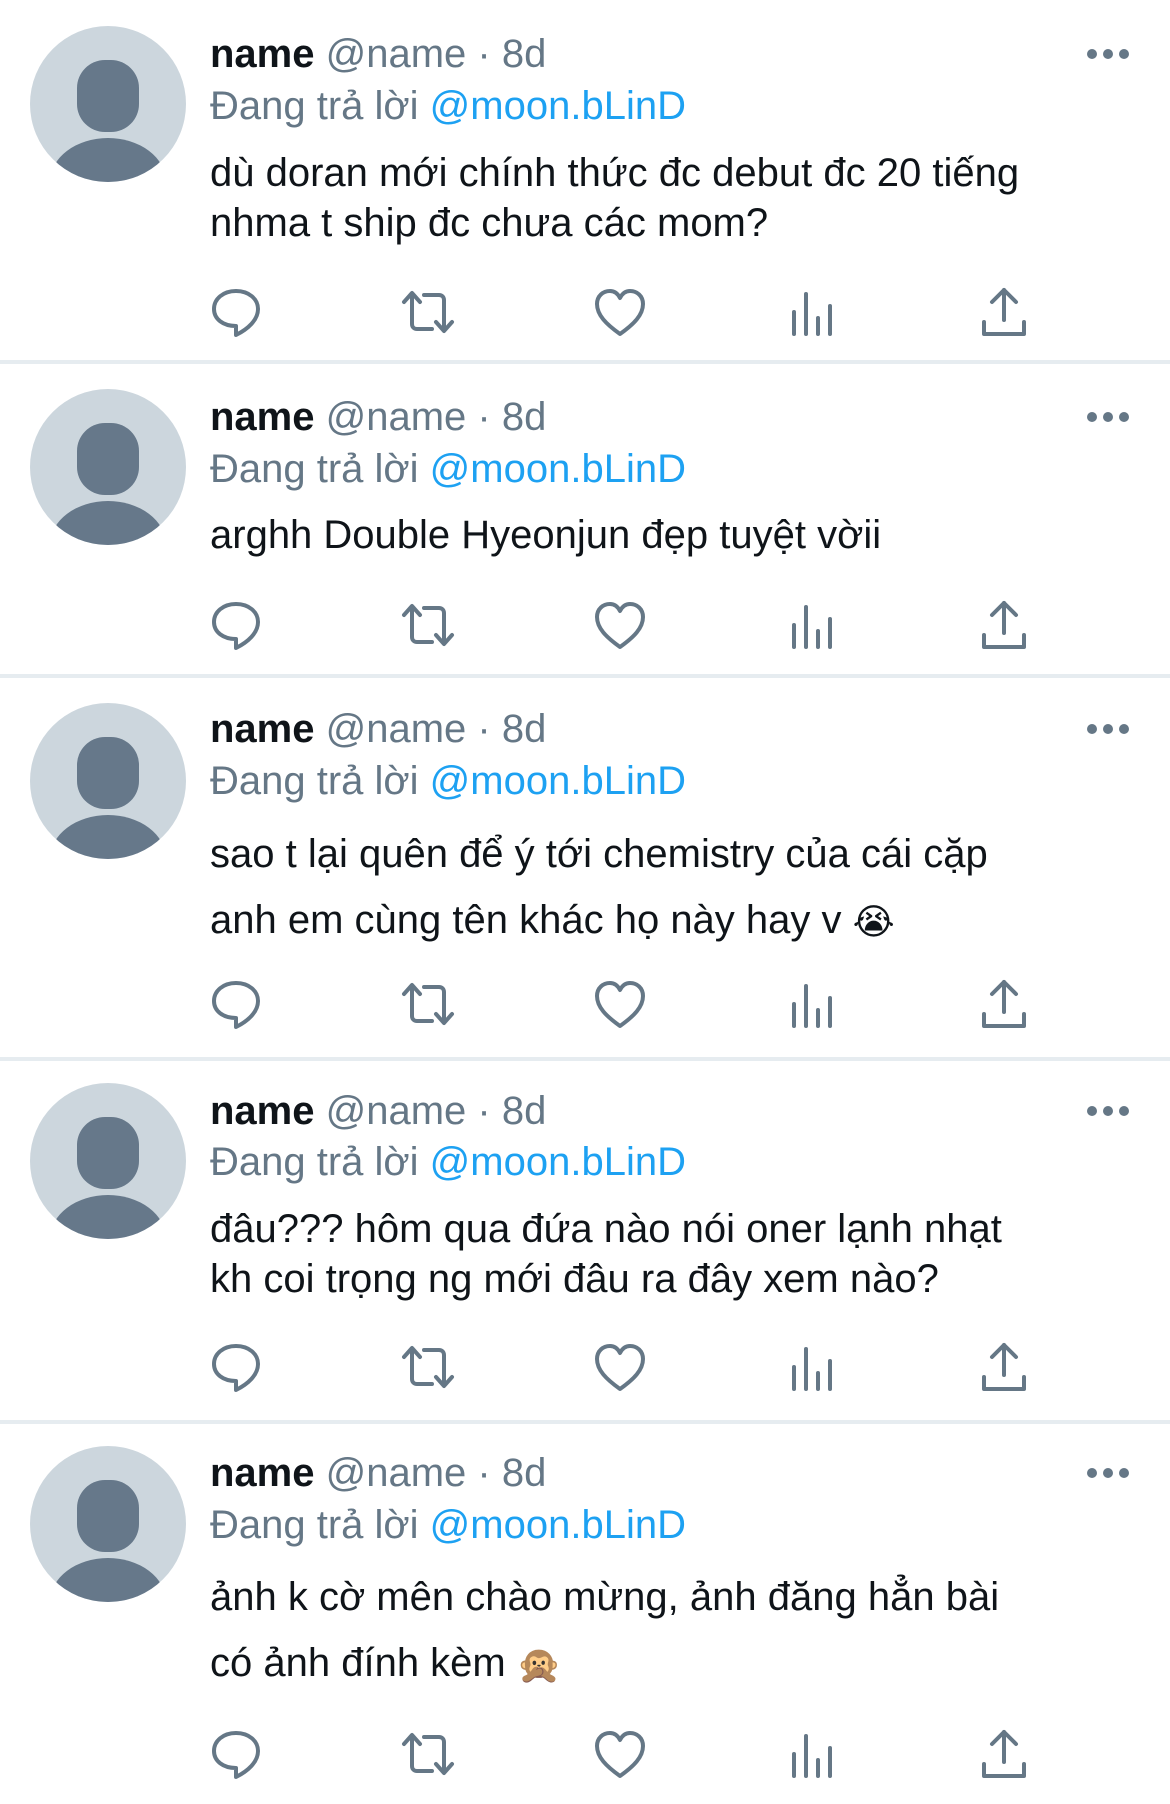  What do you see at coordinates (108, 1541) in the screenshot?
I see `default-avatar-icon` at bounding box center [108, 1541].